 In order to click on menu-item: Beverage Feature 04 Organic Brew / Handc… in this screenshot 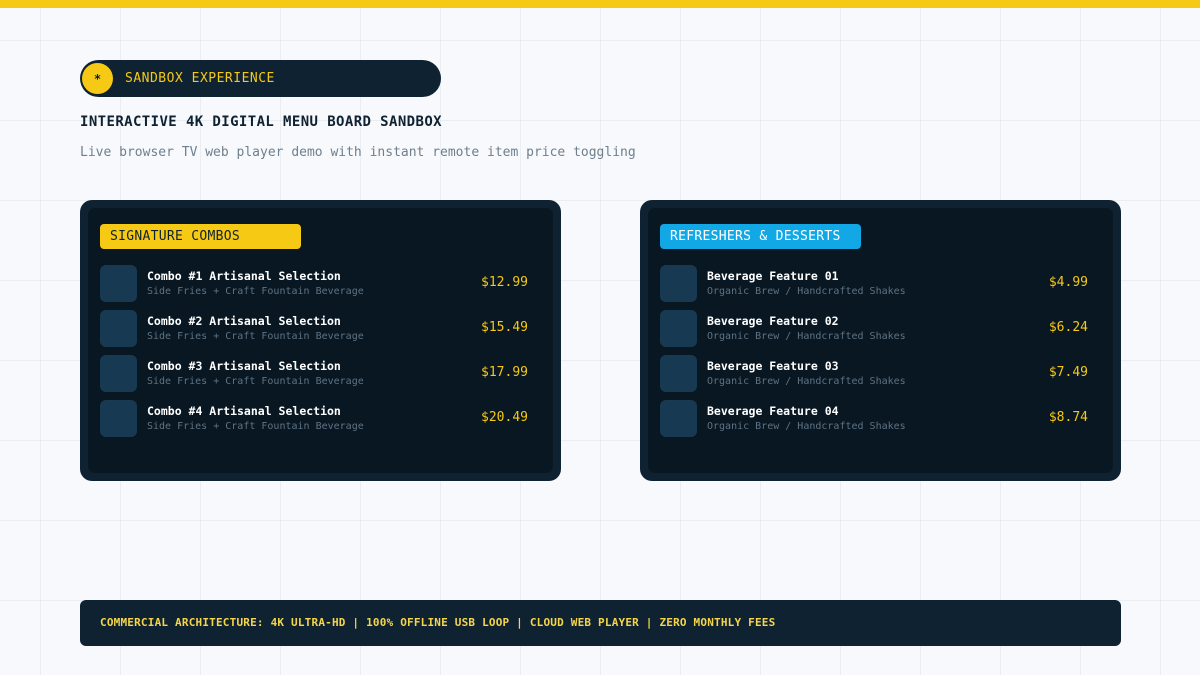, I will do `click(874, 418)`.